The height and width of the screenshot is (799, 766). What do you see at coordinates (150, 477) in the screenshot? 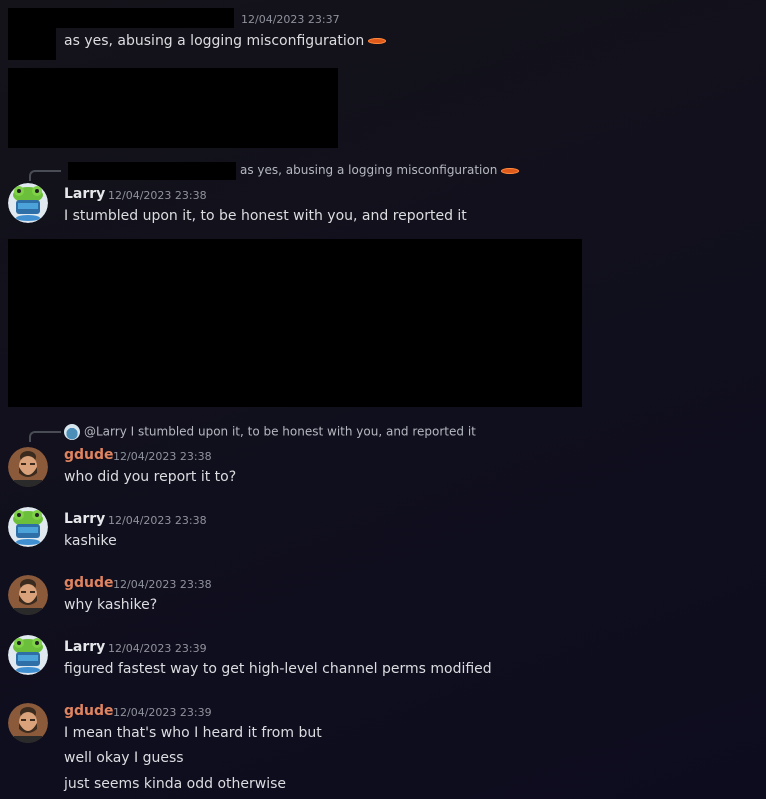
I see `message-text: who did you report it to?` at bounding box center [150, 477].